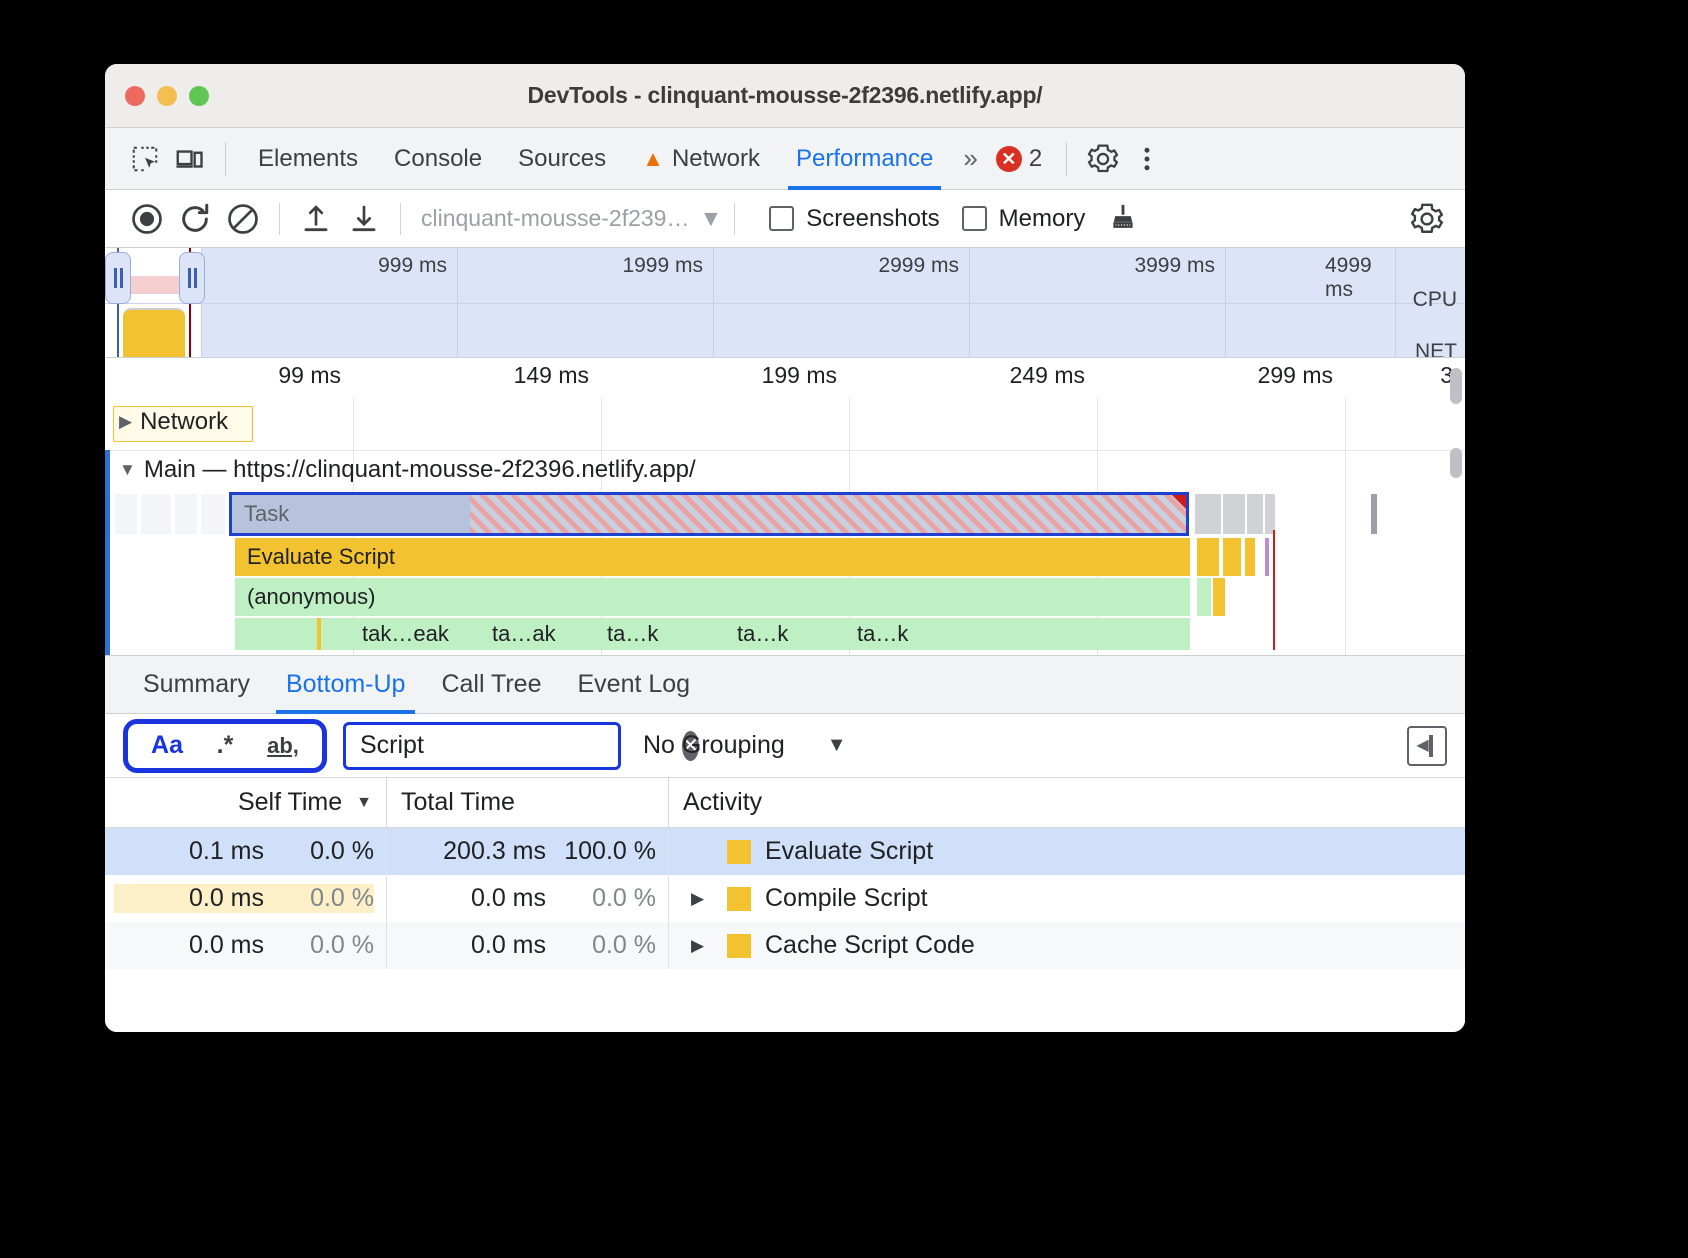 This screenshot has width=1688, height=1258. Describe the element at coordinates (319, 898) in the screenshot. I see `self-time-pct: 0.0 %` at that location.